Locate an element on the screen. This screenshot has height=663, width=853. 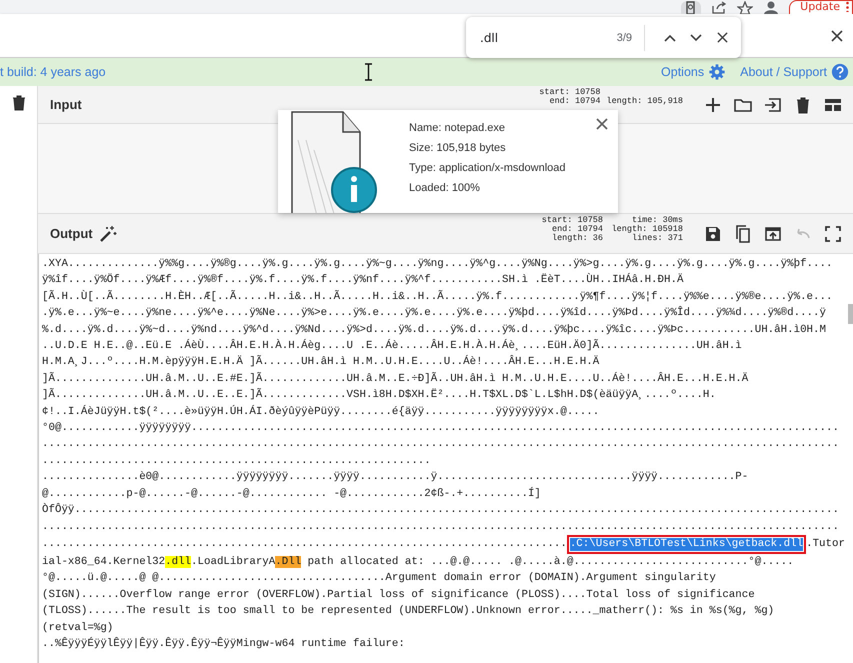
output-text: (TLOSS)......The result is too small to be represented (UNDERFLOW).Unknown error....._matherr(): %s in %s(%g, %g) is located at coordinates (408, 611).